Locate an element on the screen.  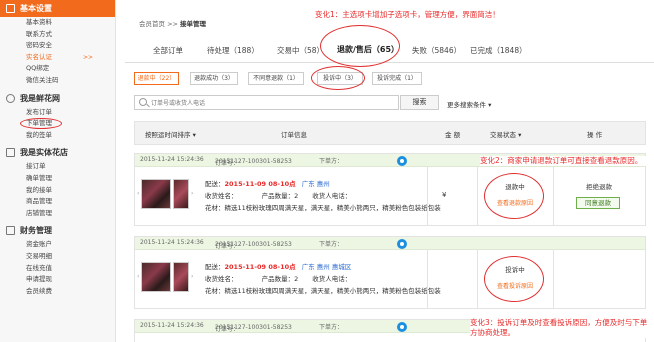
sort-by-time: 按照运时间排序 ▾ is located at coordinates (170, 134).